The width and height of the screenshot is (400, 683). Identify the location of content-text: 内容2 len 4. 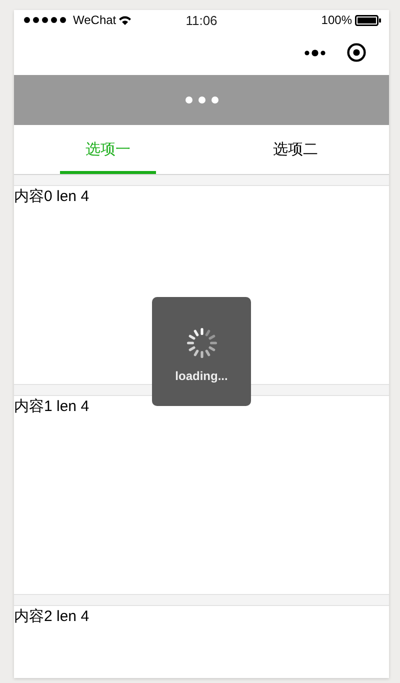
(52, 616).